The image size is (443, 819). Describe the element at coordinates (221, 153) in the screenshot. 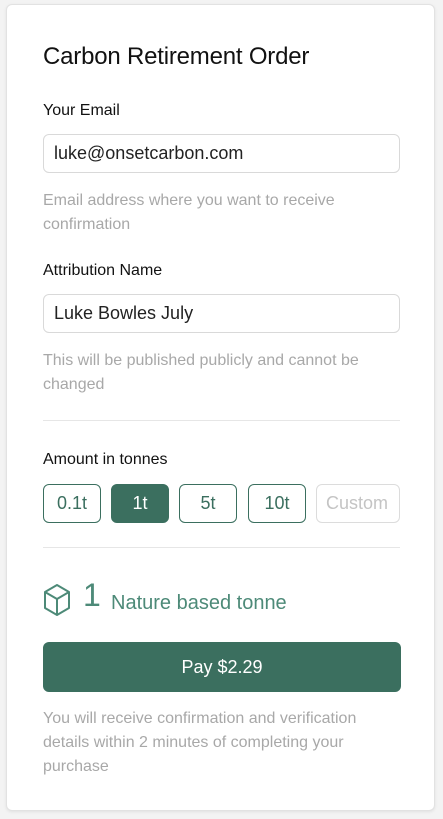

I see `email-field` at that location.